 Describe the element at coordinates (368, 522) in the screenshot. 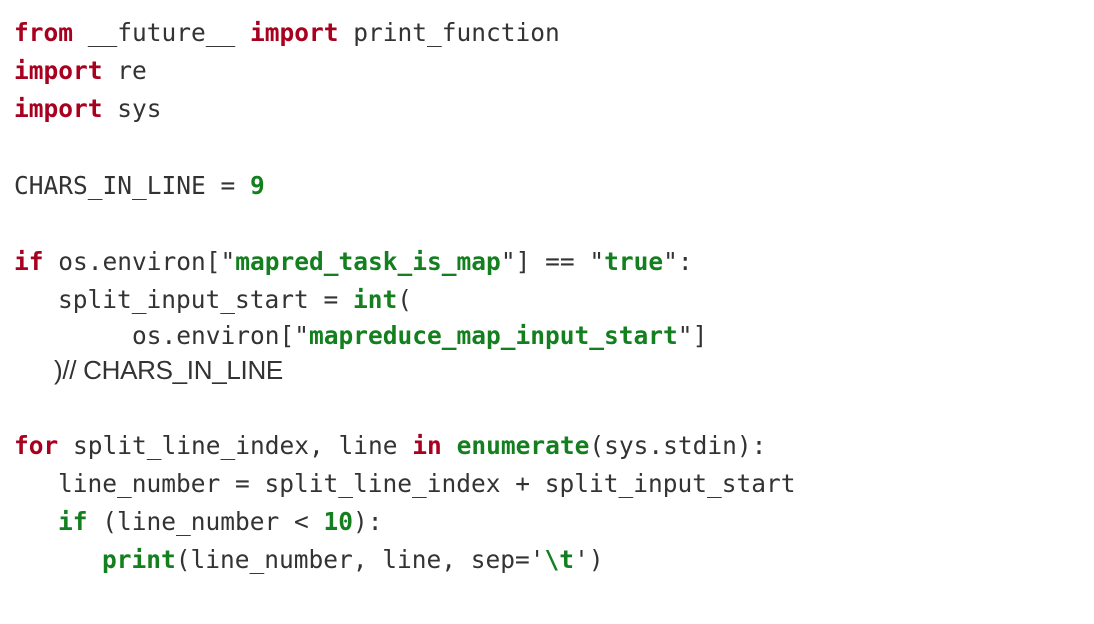

I see `expr: ):` at that location.